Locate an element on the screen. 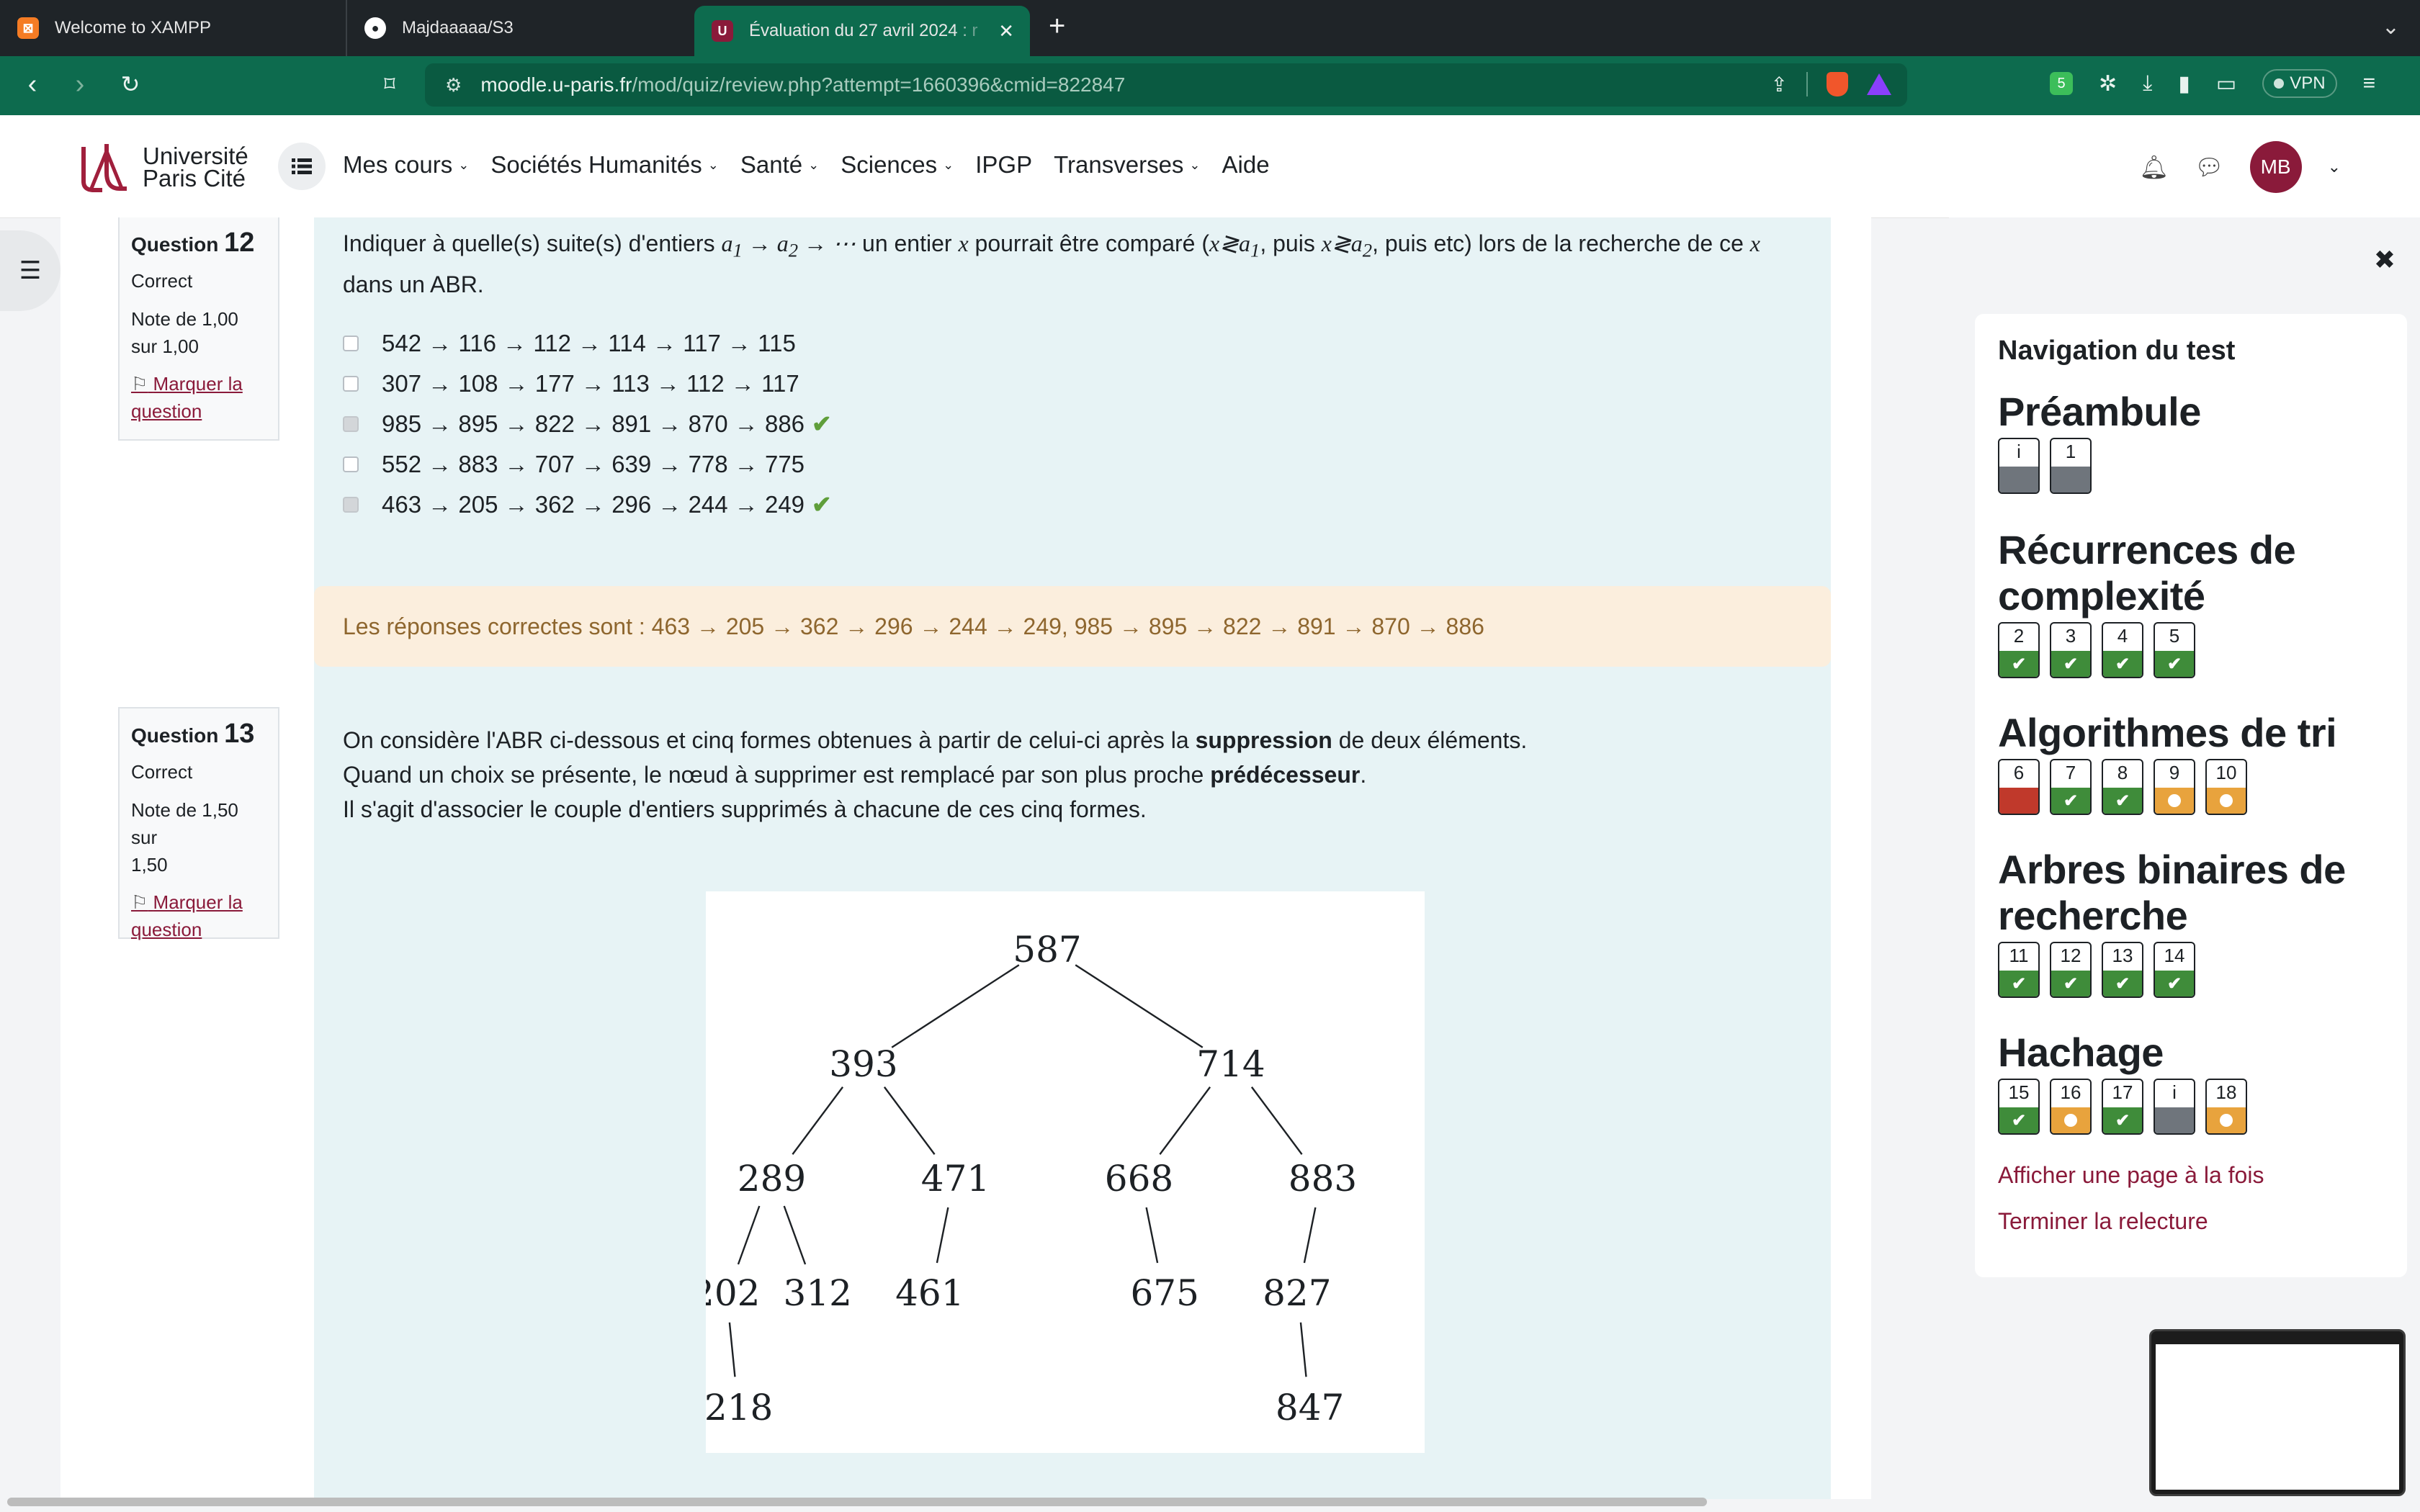 The image size is (2420, 1512). nav-question-button: 15 ✔ is located at coordinates (2019, 1107).